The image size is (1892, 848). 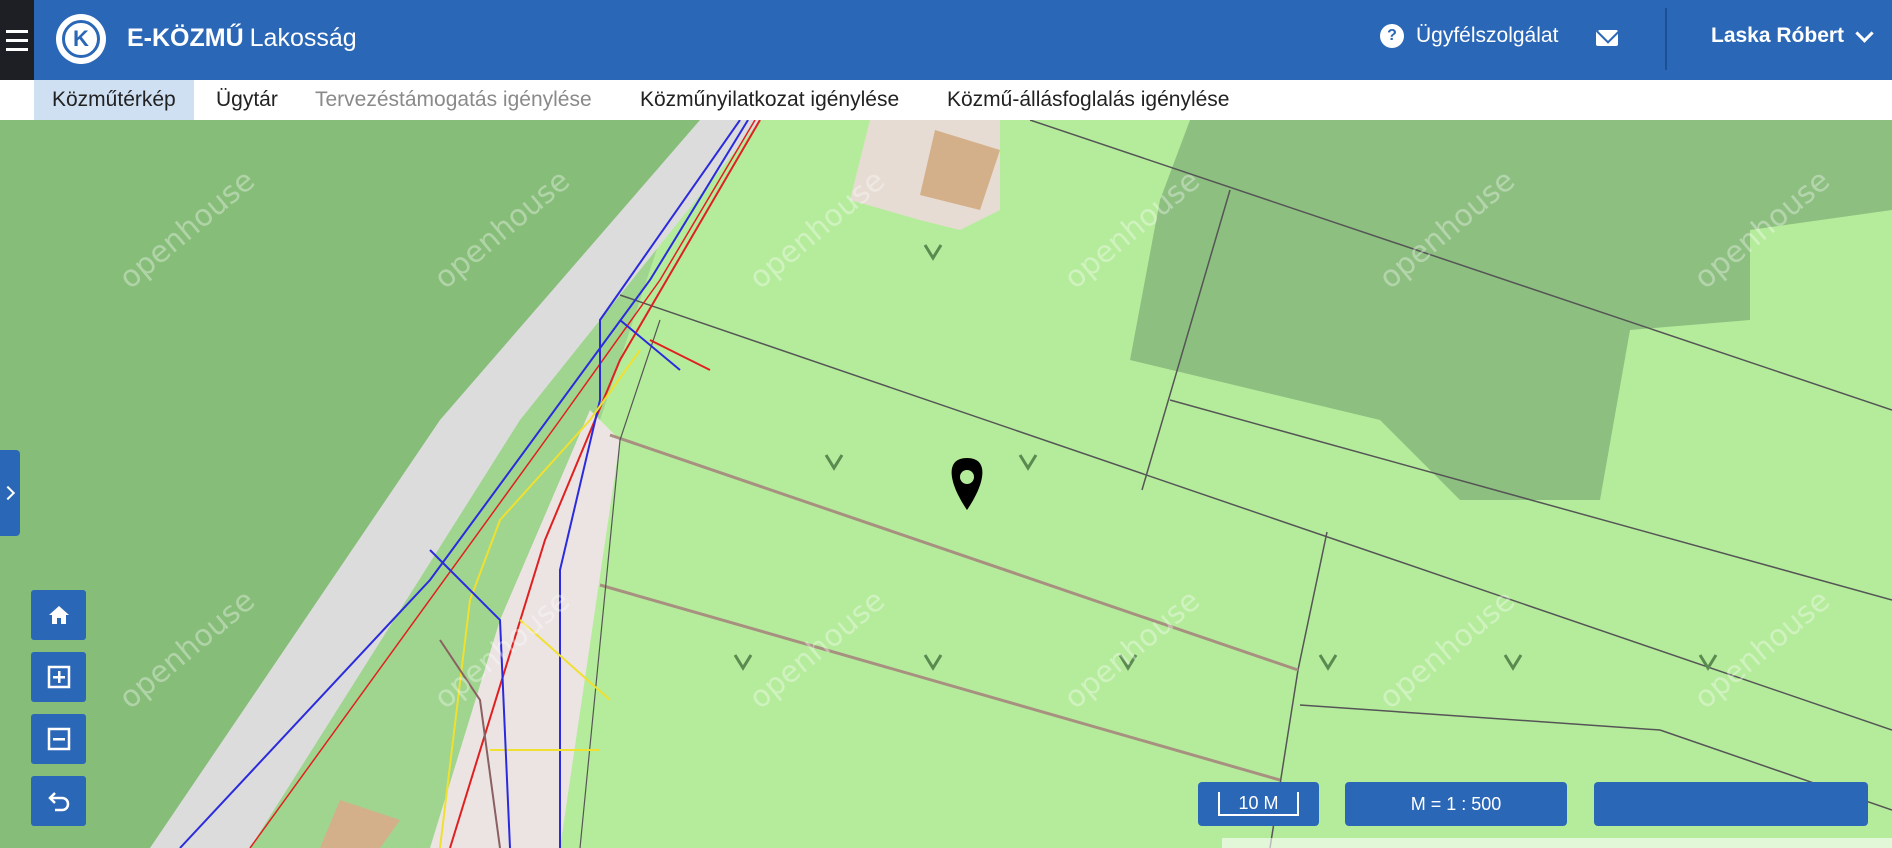 I want to click on scale-ratio-indicator: M = 1 : 500, so click(x=1456, y=804).